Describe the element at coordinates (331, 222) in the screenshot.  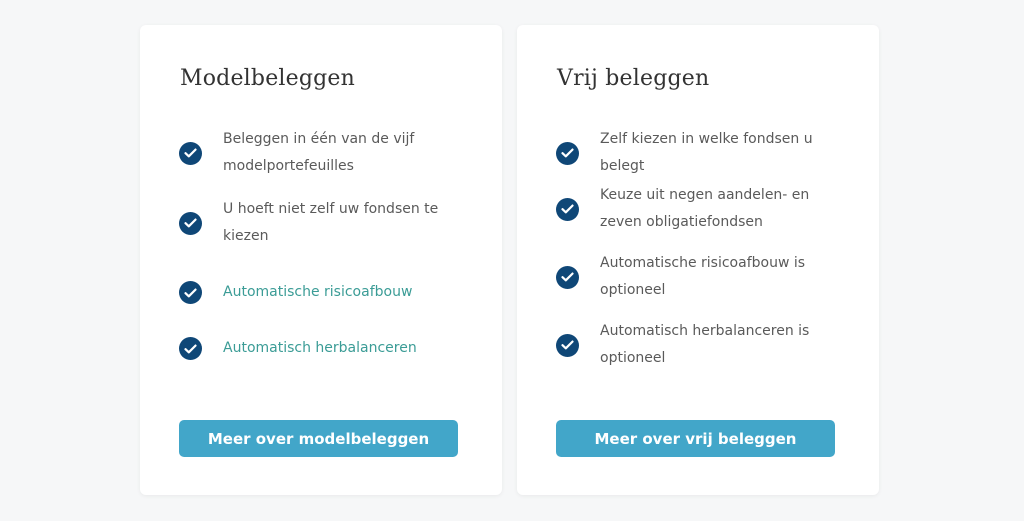
I see `feature-text: U hoeft niet zelf uw fondsen te kiezen` at that location.